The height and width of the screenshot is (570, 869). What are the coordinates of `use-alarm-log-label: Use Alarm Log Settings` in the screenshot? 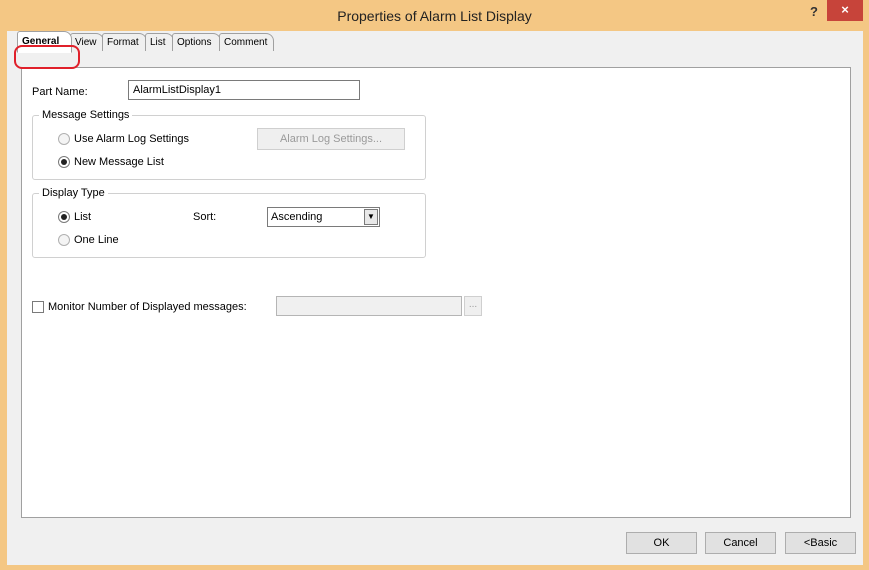 It's located at (131, 139).